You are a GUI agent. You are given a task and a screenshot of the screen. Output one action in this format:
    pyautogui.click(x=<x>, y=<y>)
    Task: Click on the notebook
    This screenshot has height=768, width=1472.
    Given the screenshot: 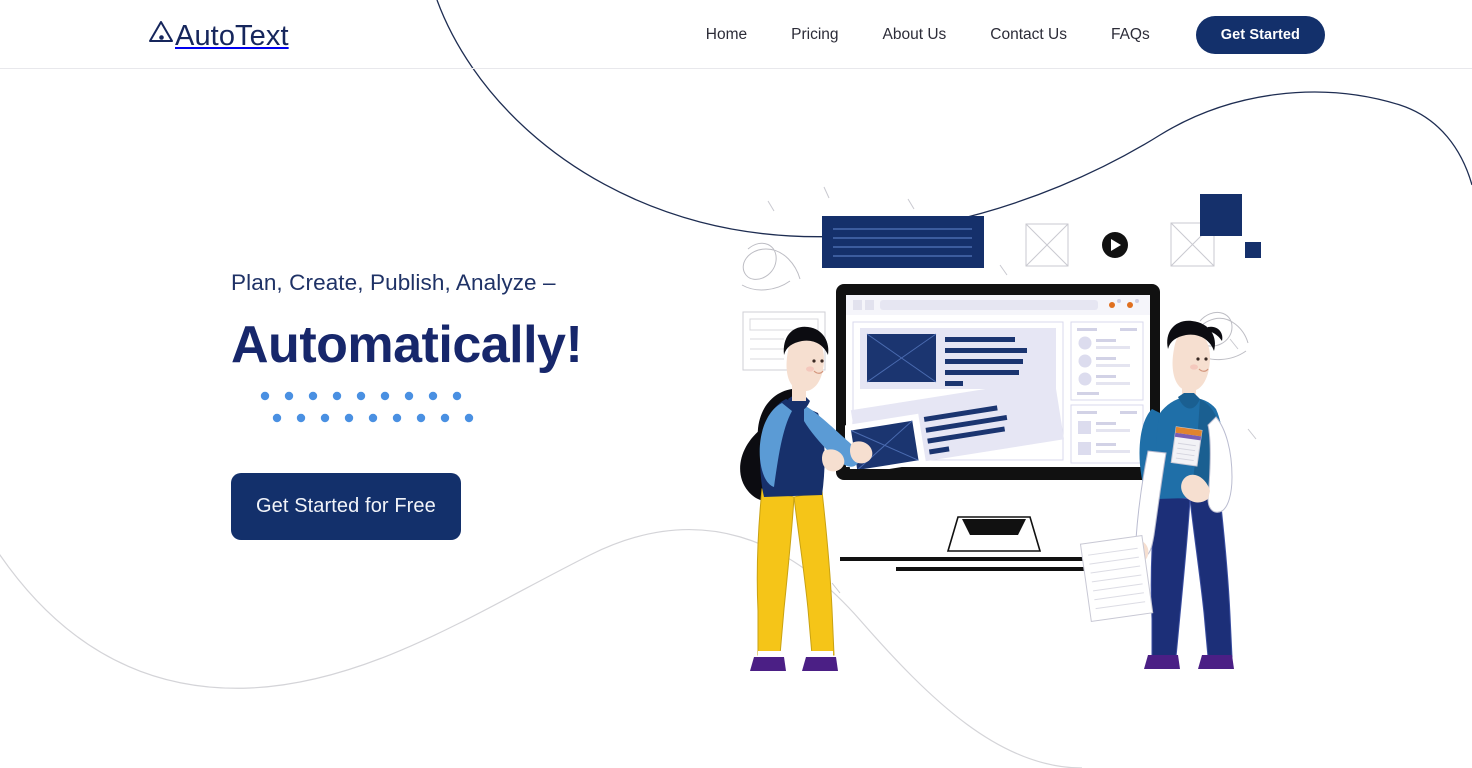 What is the action you would take?
    pyautogui.click(x=1186, y=446)
    